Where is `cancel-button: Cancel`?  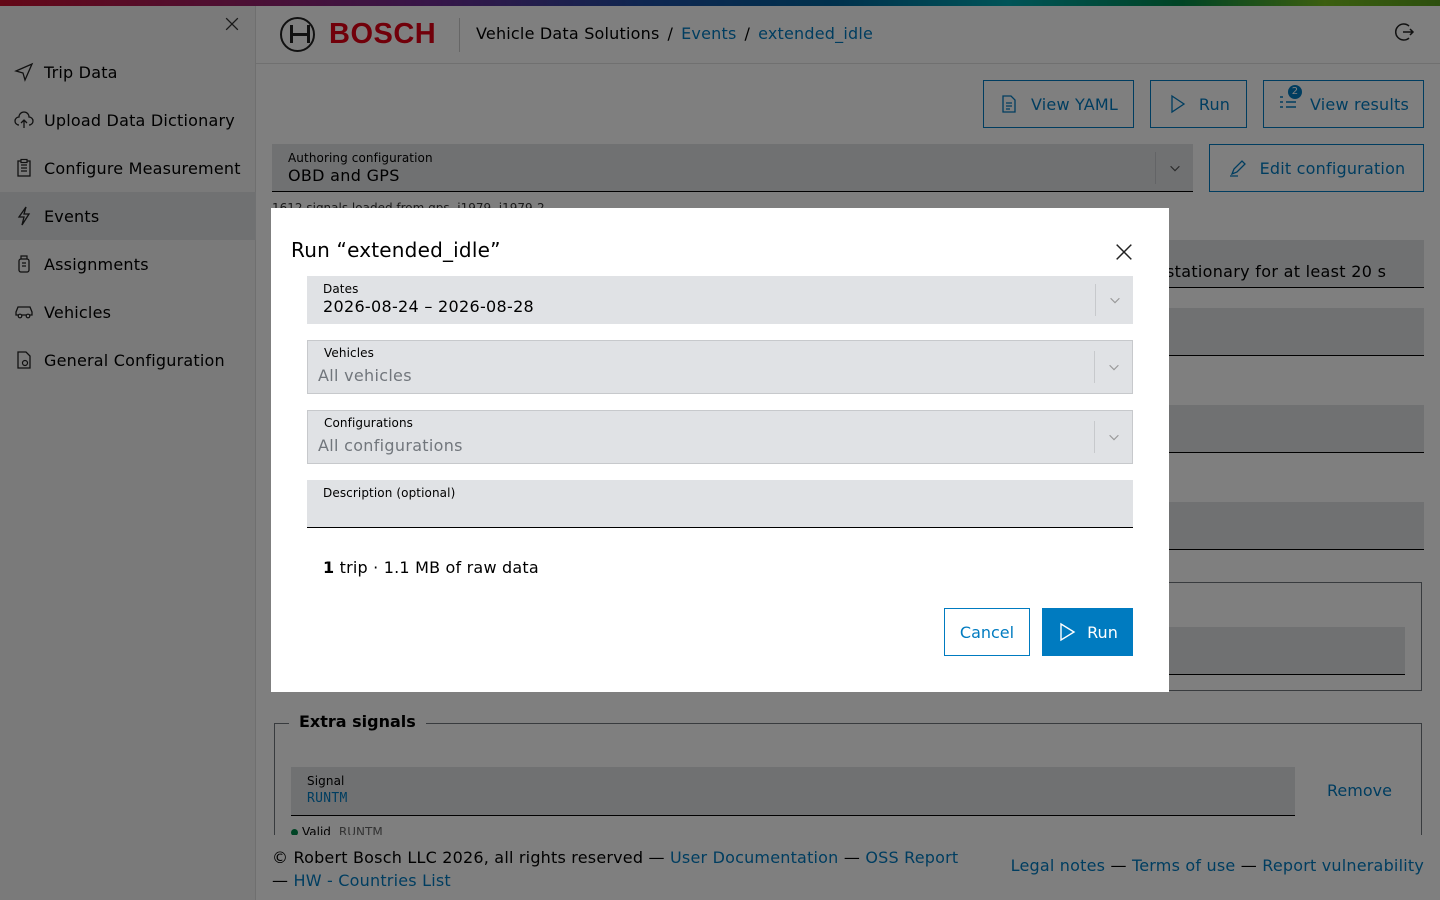
cancel-button: Cancel is located at coordinates (987, 632).